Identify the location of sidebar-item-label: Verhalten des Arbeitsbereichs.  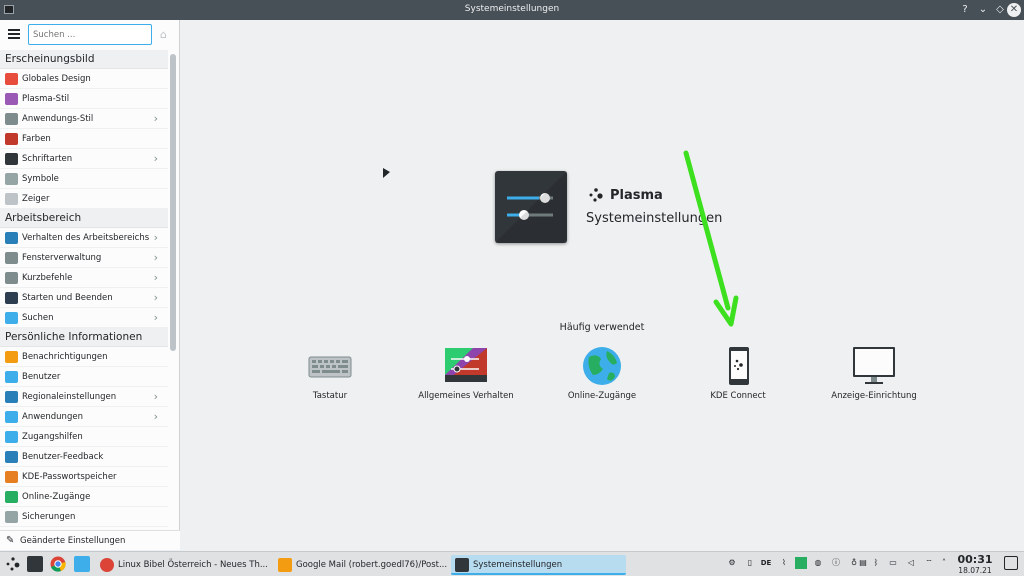
(86, 238).